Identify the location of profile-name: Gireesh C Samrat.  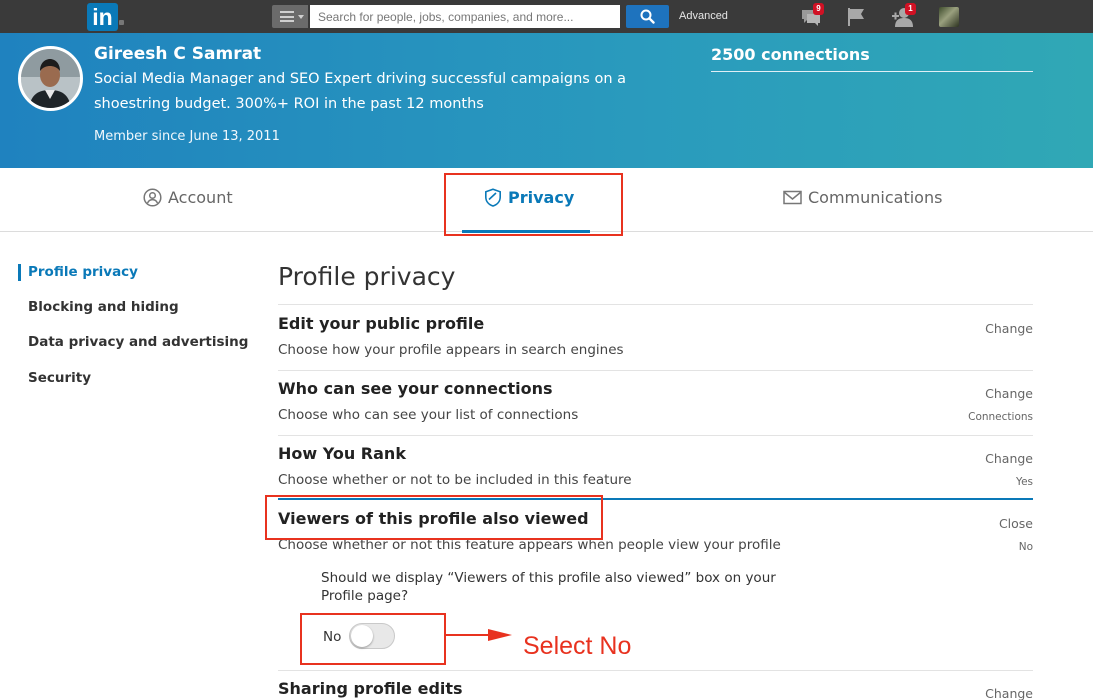
(178, 54).